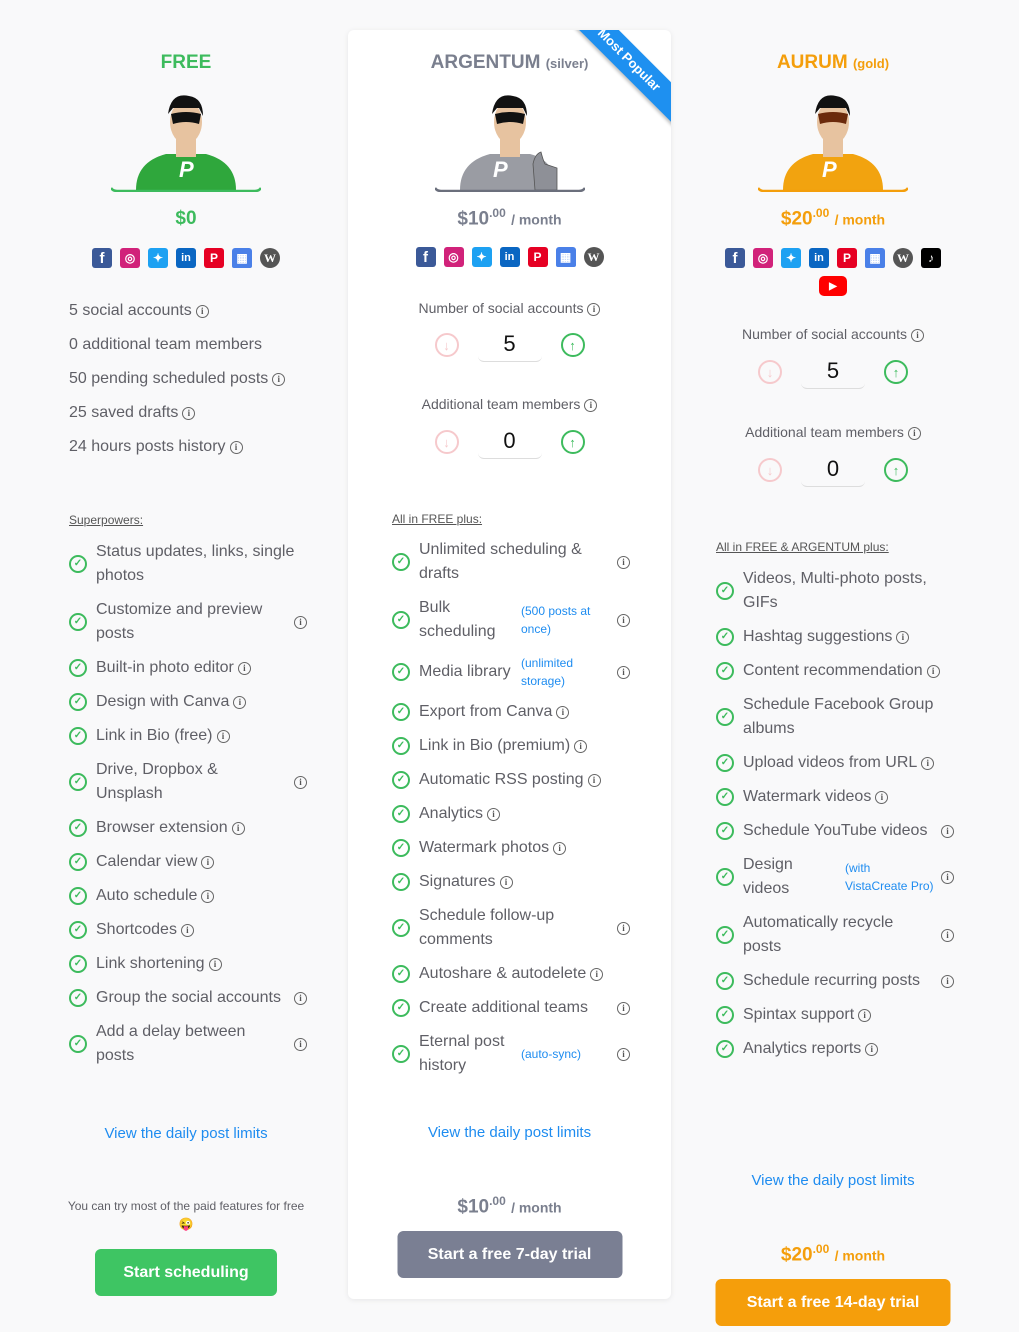 This screenshot has height=1332, width=1019. Describe the element at coordinates (537, 257) in the screenshot. I see `pinterest-icon: P` at that location.